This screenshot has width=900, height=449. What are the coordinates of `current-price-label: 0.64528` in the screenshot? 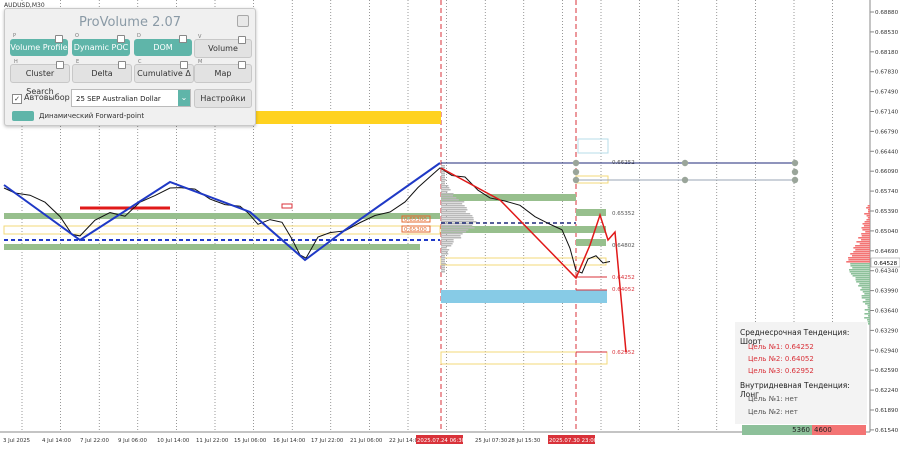 It's located at (886, 264).